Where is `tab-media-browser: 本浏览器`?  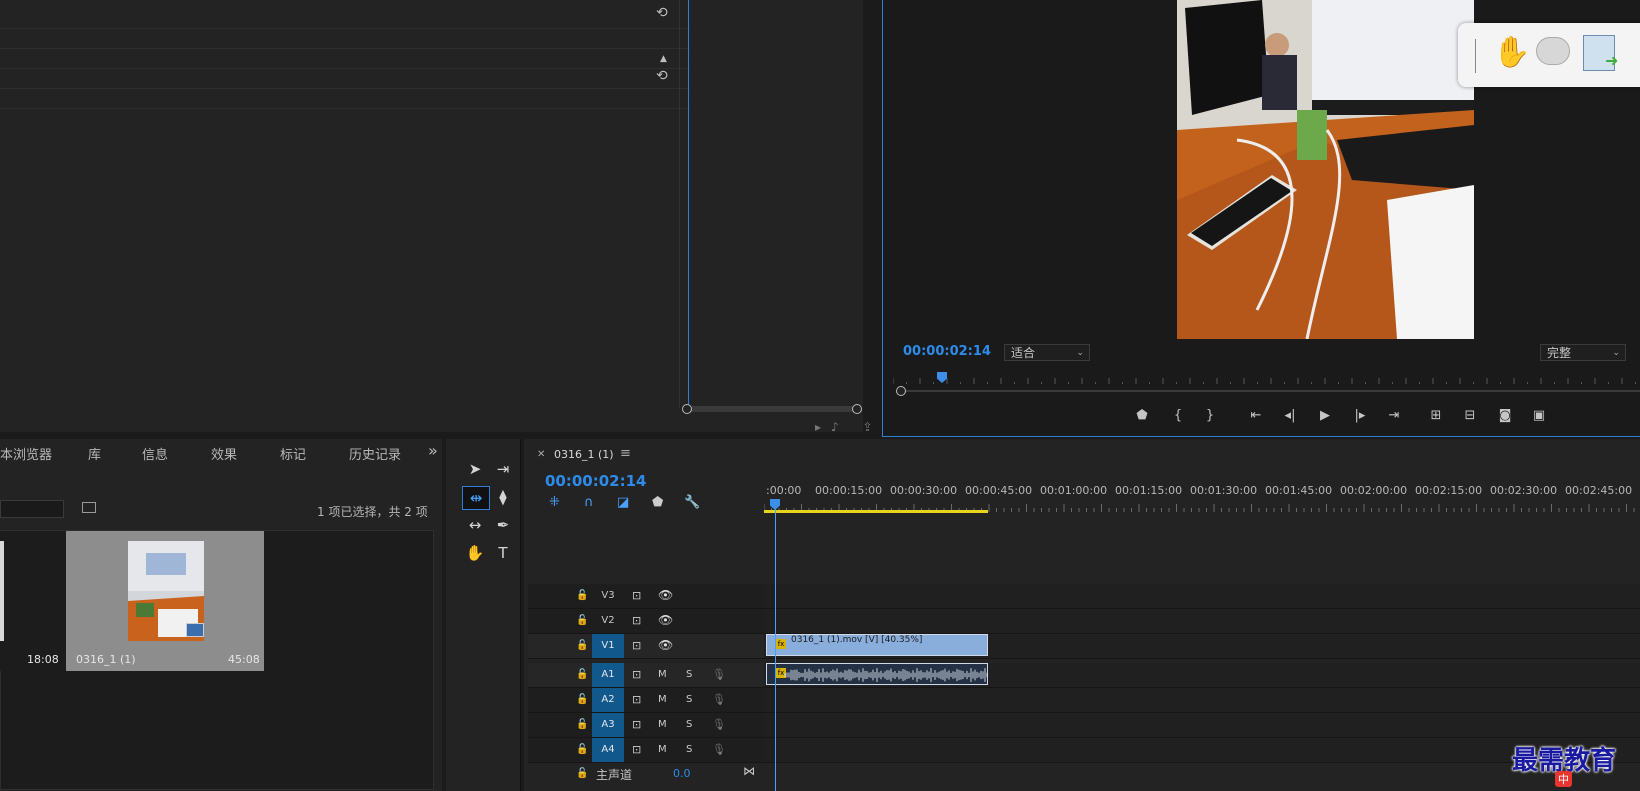 tab-media-browser: 本浏览器 is located at coordinates (26, 453).